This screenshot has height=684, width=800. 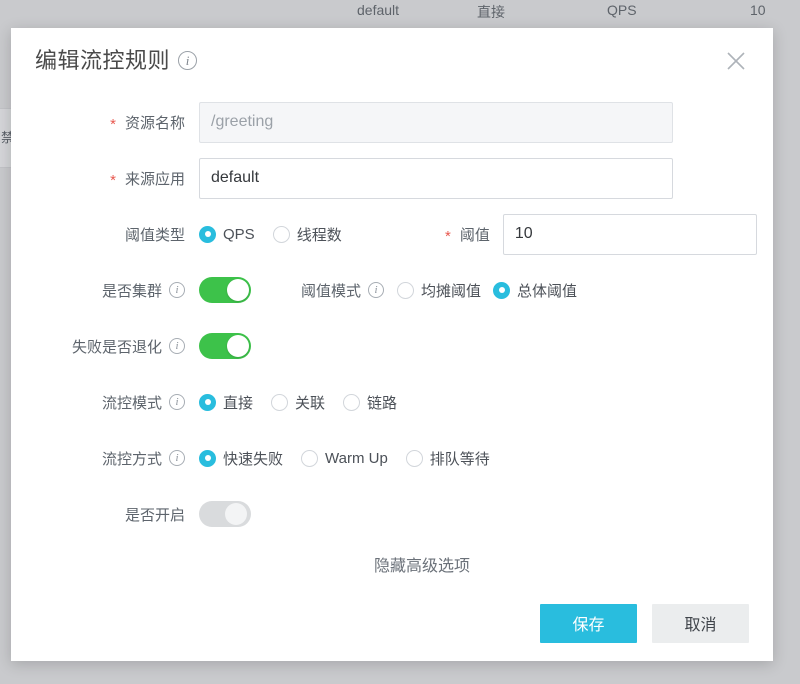 I want to click on row-is-cluster: 是否集群 i 阈值模式 i 均摊阈值 总体阈值, so click(x=392, y=290).